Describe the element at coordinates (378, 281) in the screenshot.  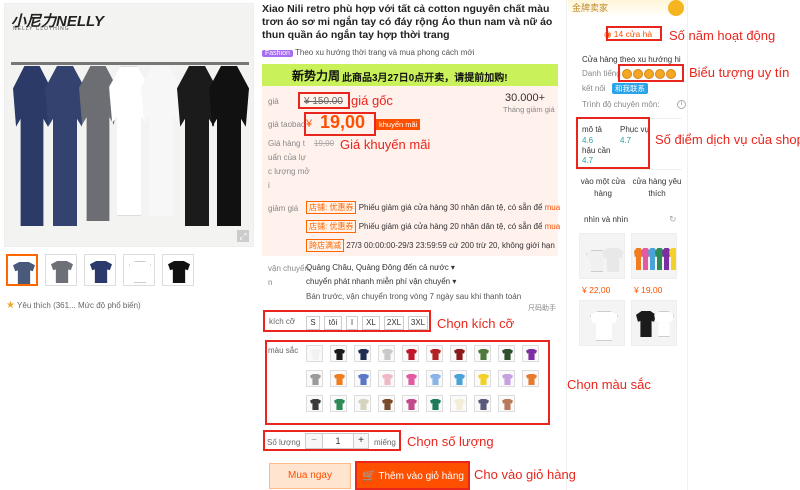
I see `shipping-fee-text: chuyển phát nhanh miễn phí vận chuyển` at that location.